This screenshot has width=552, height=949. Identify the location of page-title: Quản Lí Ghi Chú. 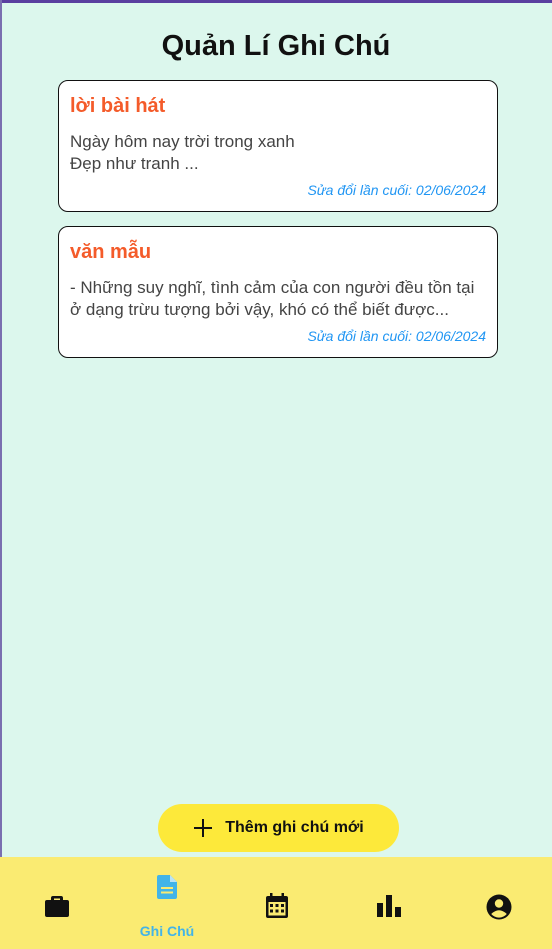
(276, 46).